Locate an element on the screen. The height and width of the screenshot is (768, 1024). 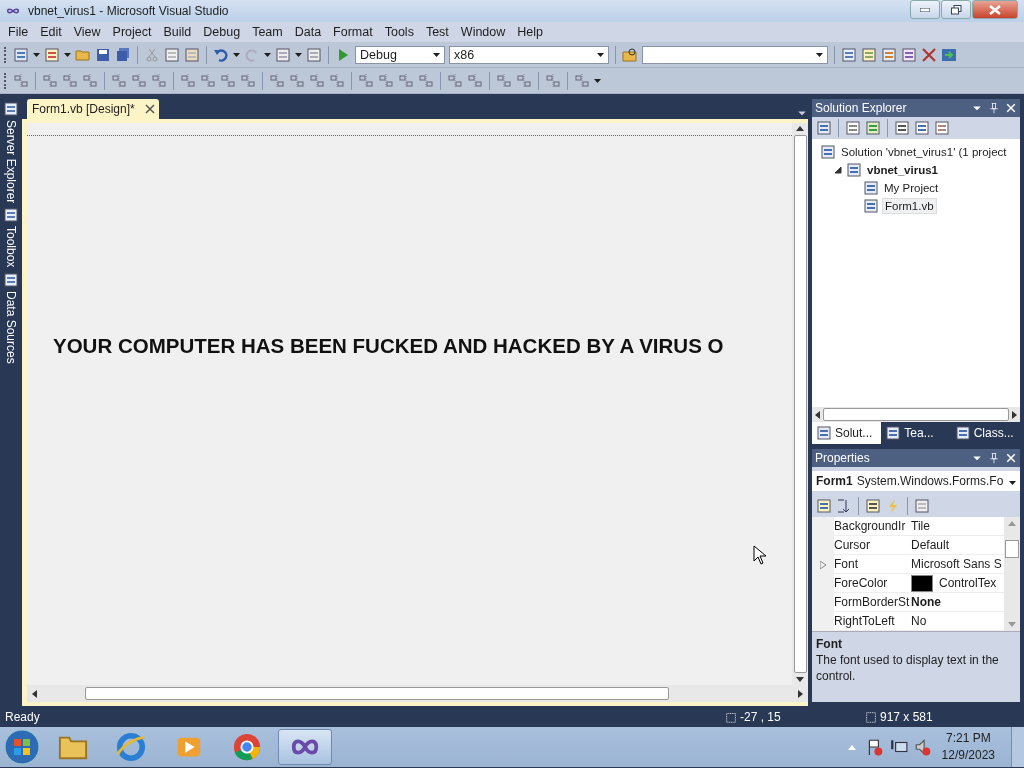
tree-item: Solution 'vbnet_virus1' (1 project is located at coordinates (924, 152).